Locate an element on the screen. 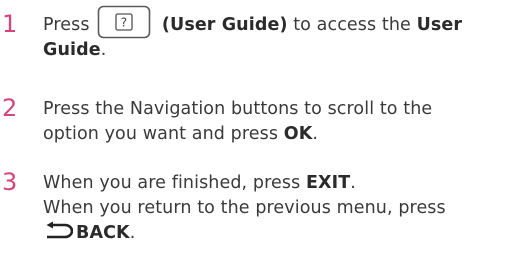  user-word: User is located at coordinates (439, 25).